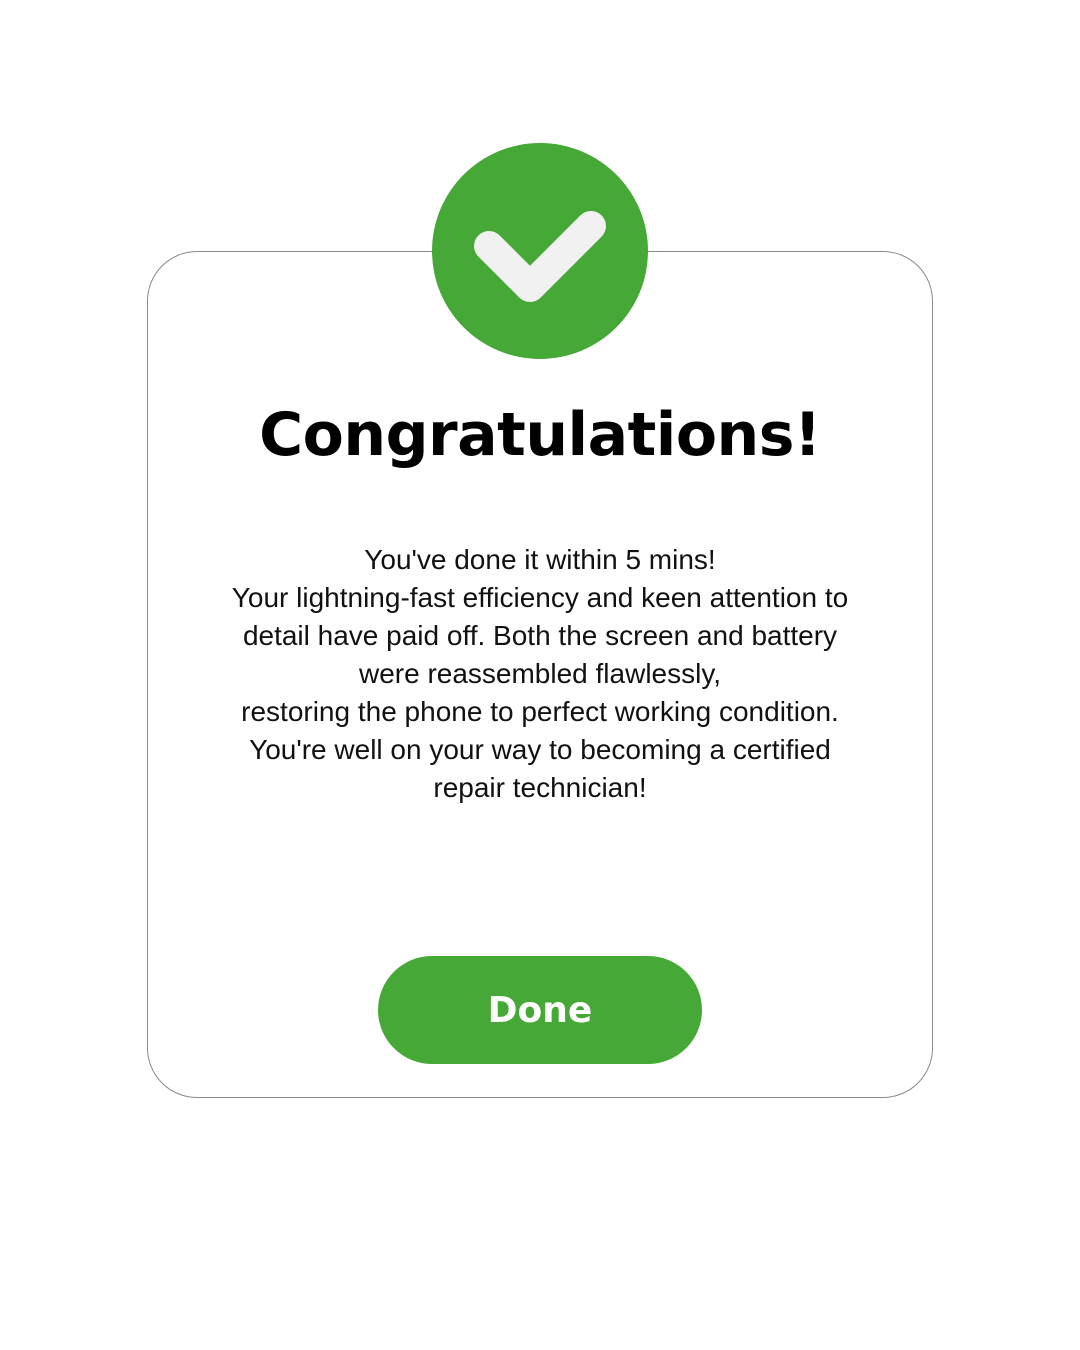  Describe the element at coordinates (540, 559) in the screenshot. I see `message-line: You've done it within 5 mins!` at that location.